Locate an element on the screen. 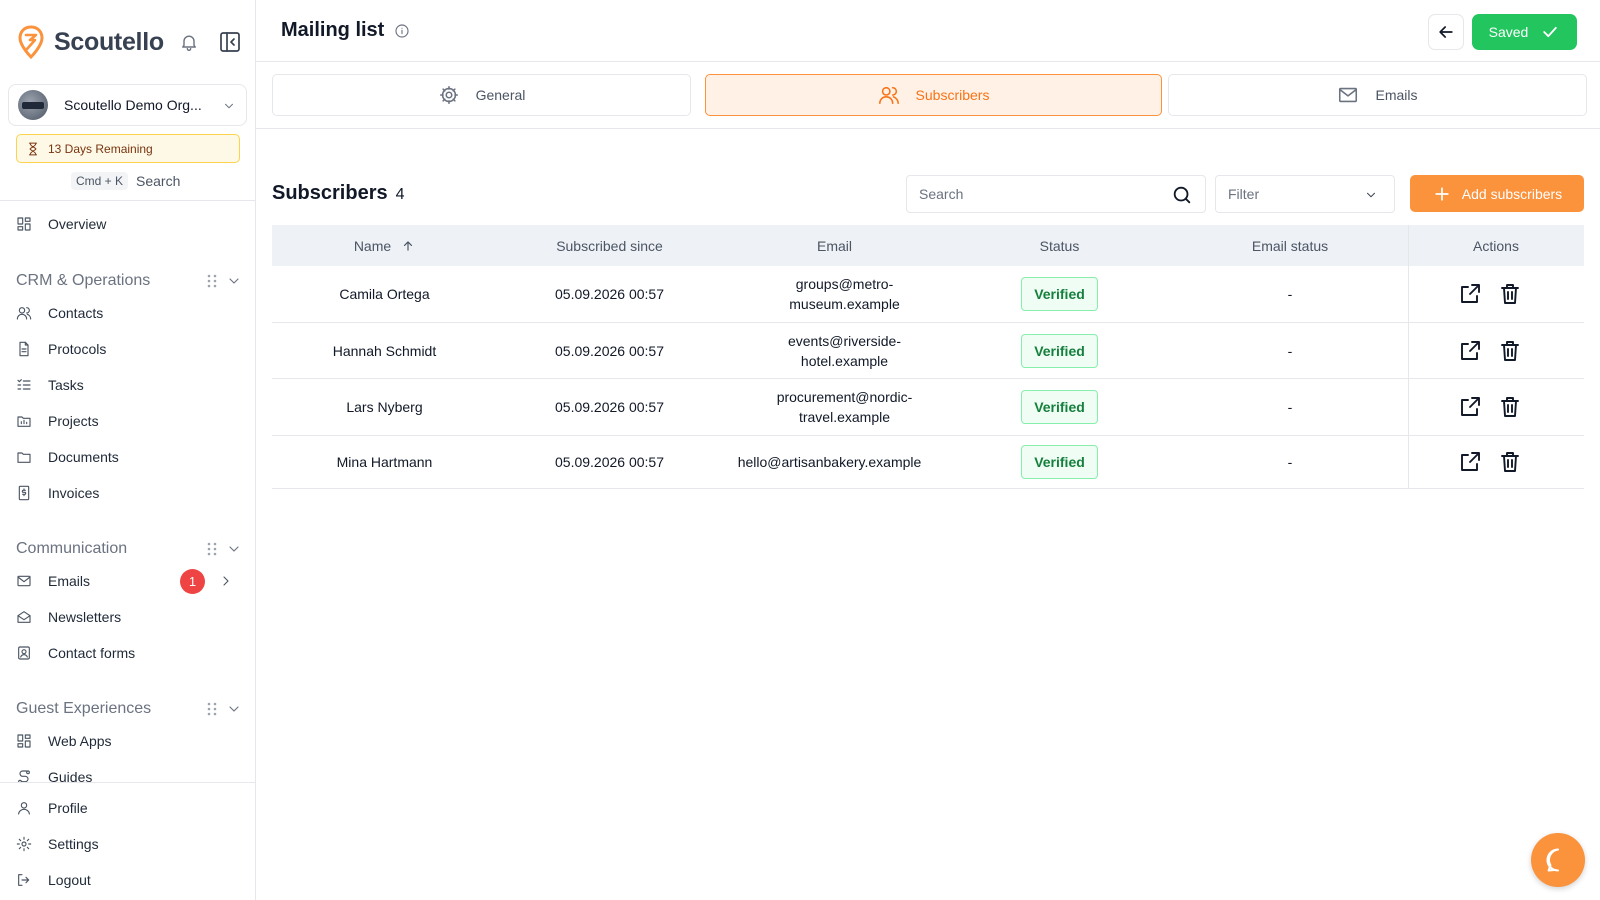 The width and height of the screenshot is (1600, 900). sidebar-item-overview: Overview is located at coordinates (128, 224).